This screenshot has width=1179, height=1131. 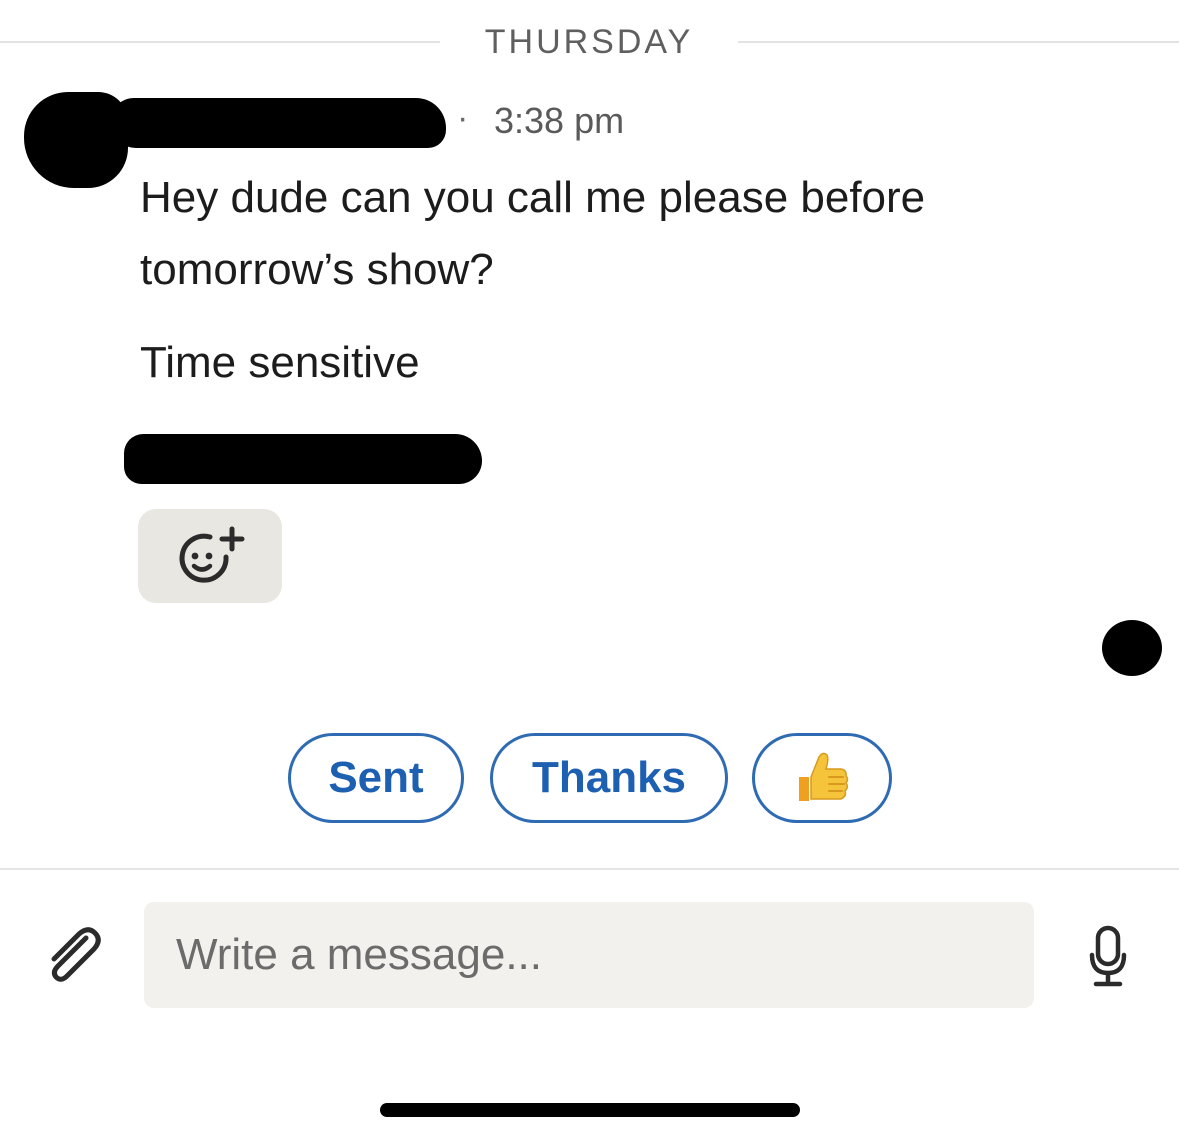 What do you see at coordinates (589, 955) in the screenshot?
I see `message-input` at bounding box center [589, 955].